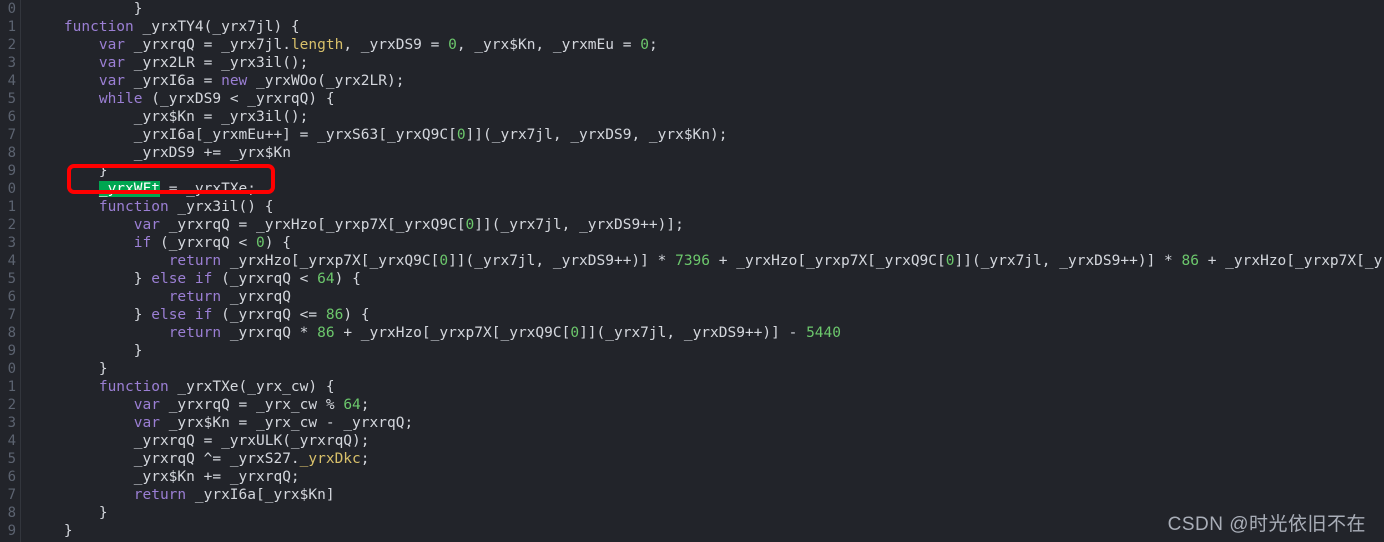 Image resolution: width=1384 pixels, height=542 pixels. What do you see at coordinates (702, 189) in the screenshot?
I see `code-line: _yrxWFt = _yrxTXe;` at bounding box center [702, 189].